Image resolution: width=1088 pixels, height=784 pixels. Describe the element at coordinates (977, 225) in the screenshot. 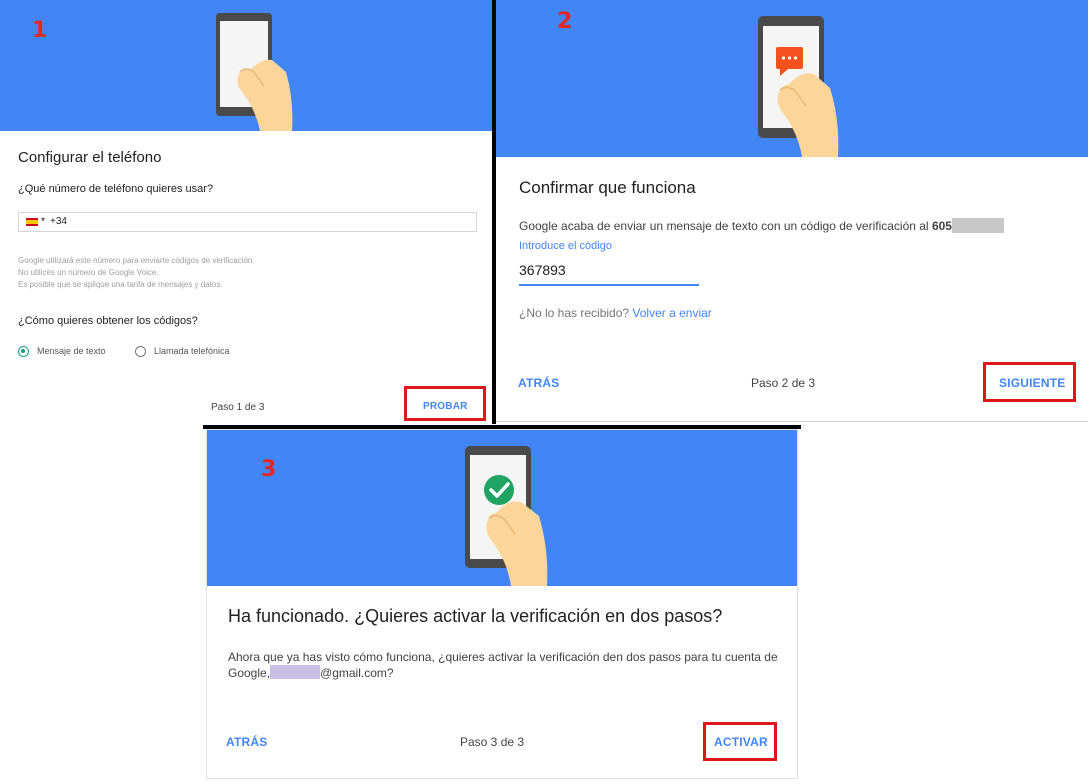

I see `redacted-number` at that location.